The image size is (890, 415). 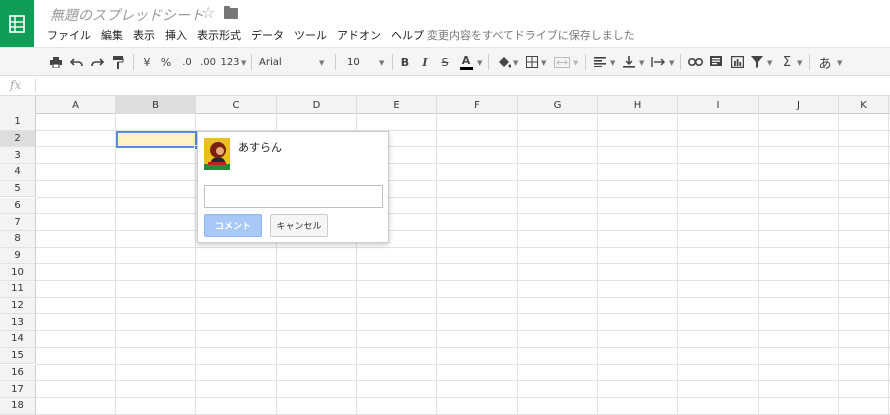 What do you see at coordinates (157, 140) in the screenshot?
I see `selected-cell-b2` at bounding box center [157, 140].